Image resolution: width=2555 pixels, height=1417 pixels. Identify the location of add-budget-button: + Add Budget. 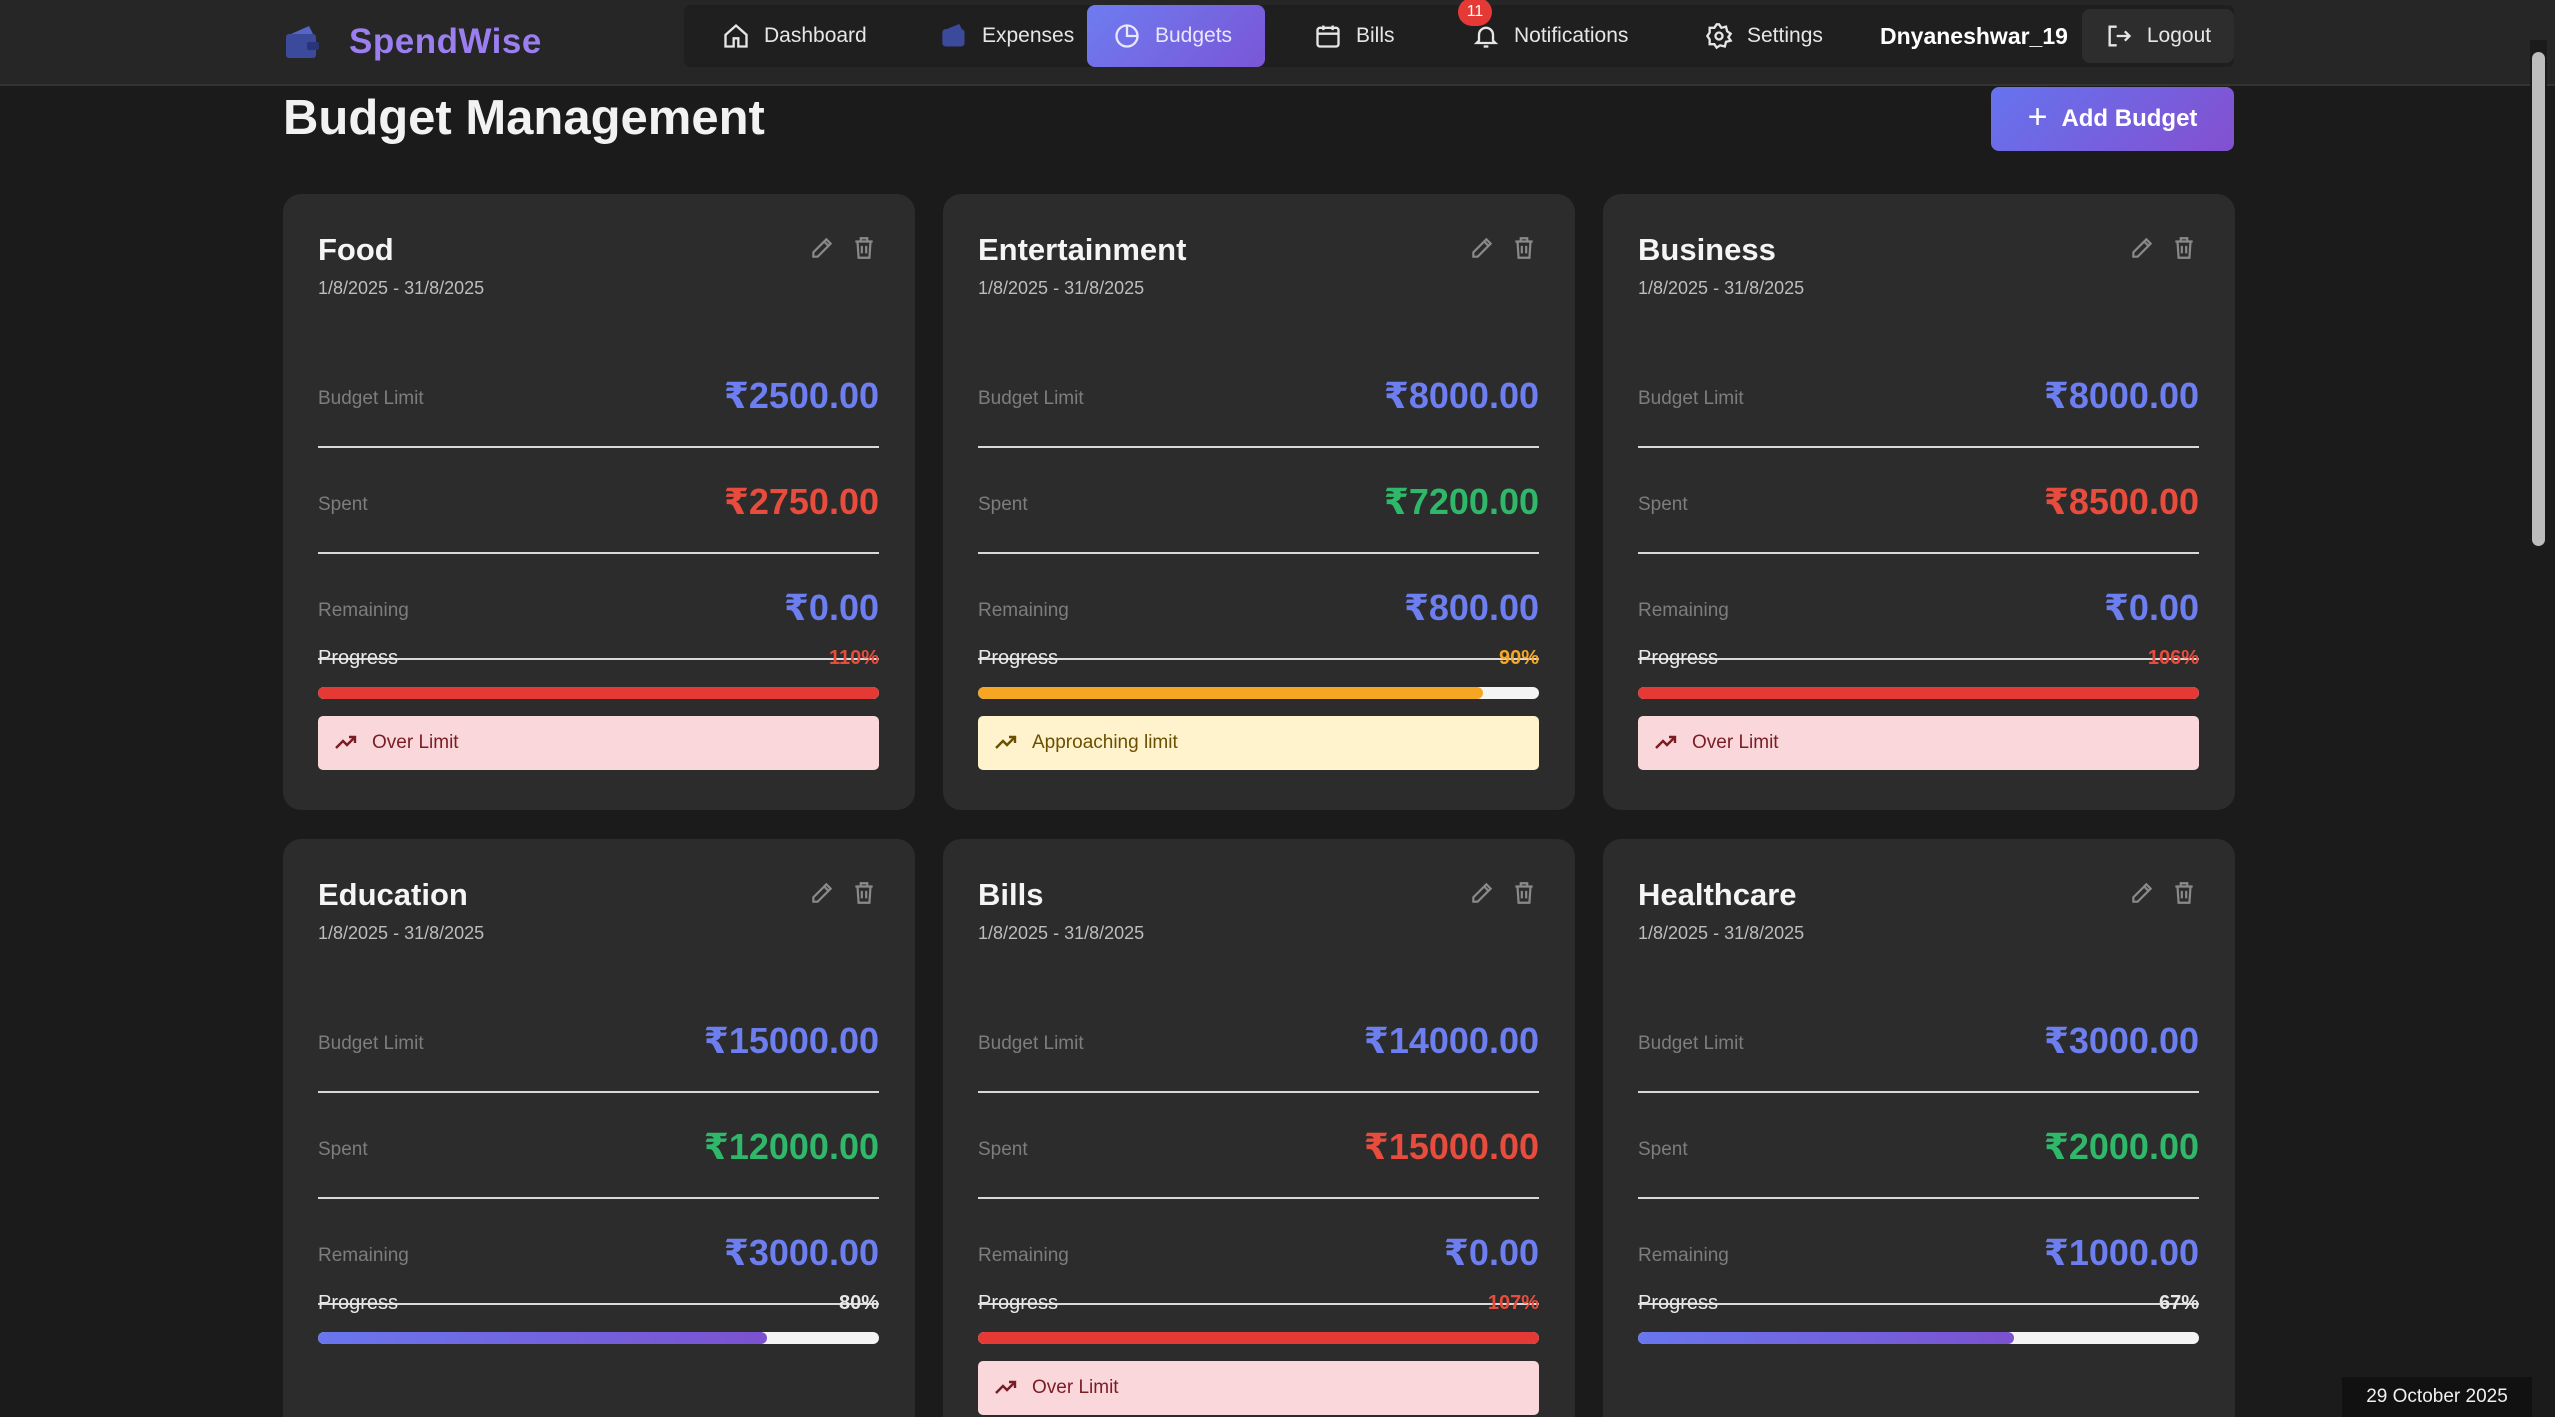
(2112, 119).